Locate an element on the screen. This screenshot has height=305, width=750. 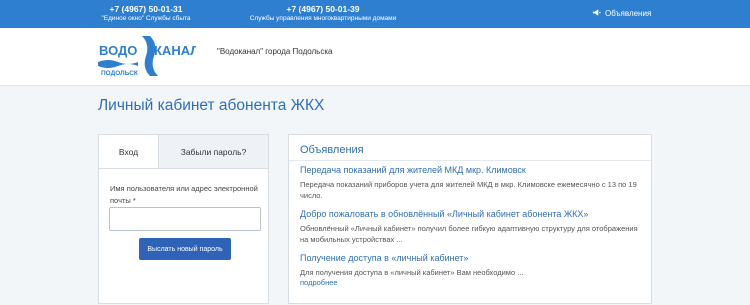
tab-login: Вход is located at coordinates (129, 151).